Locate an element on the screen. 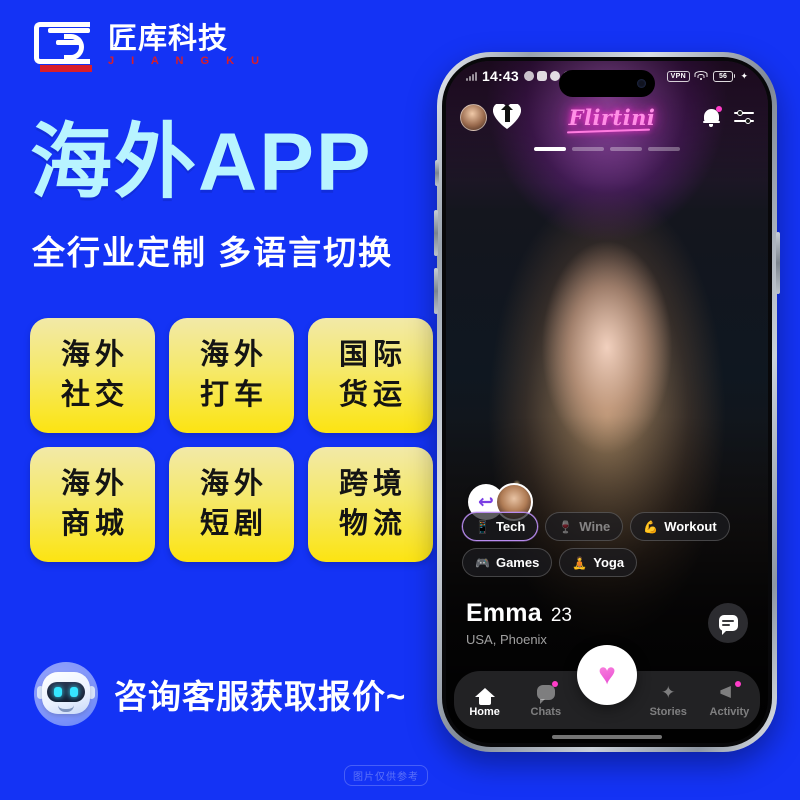 The image size is (800, 800). tag-line-1: 国际 is located at coordinates (372, 355).